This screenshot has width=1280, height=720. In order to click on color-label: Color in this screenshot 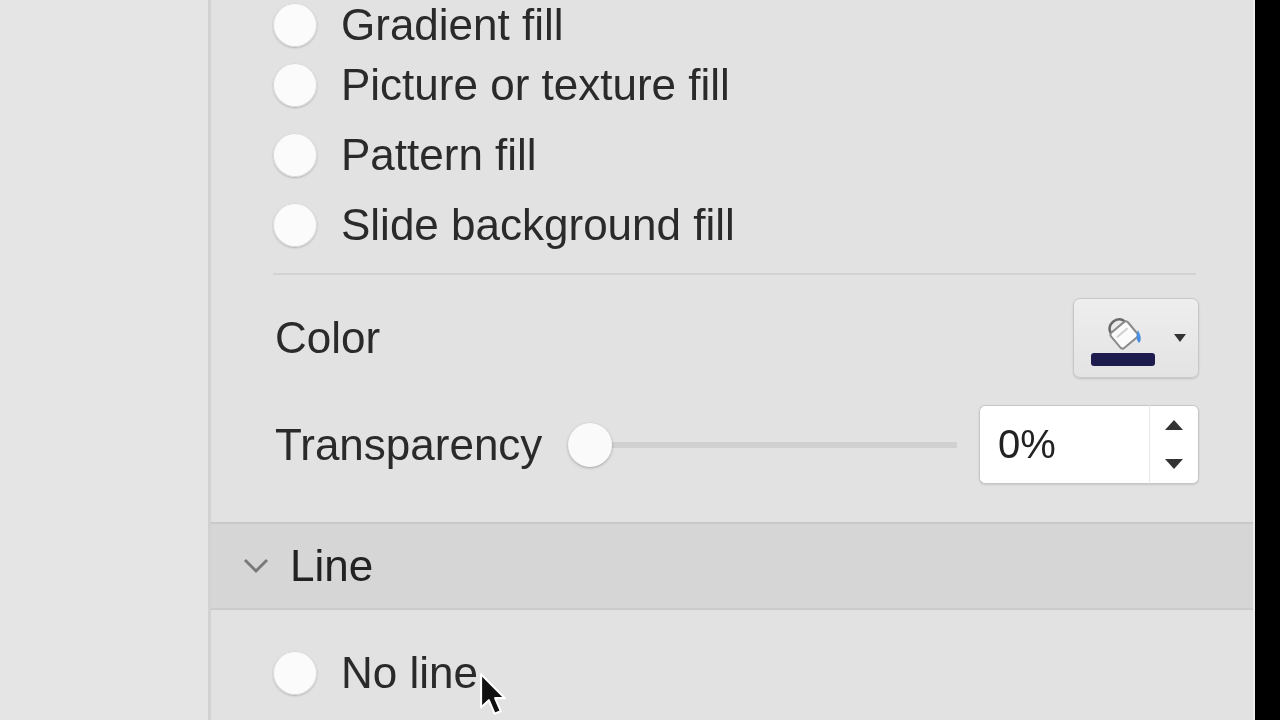, I will do `click(328, 338)`.